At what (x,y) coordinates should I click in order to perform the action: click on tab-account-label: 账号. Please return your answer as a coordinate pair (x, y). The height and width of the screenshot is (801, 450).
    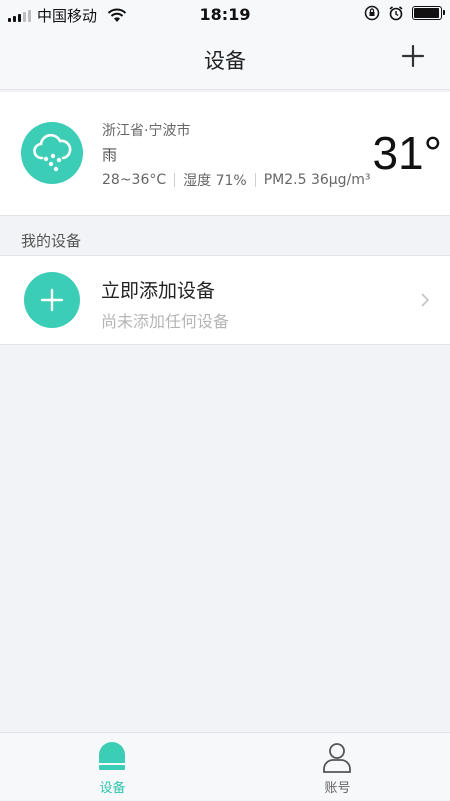
    Looking at the image, I should click on (337, 788).